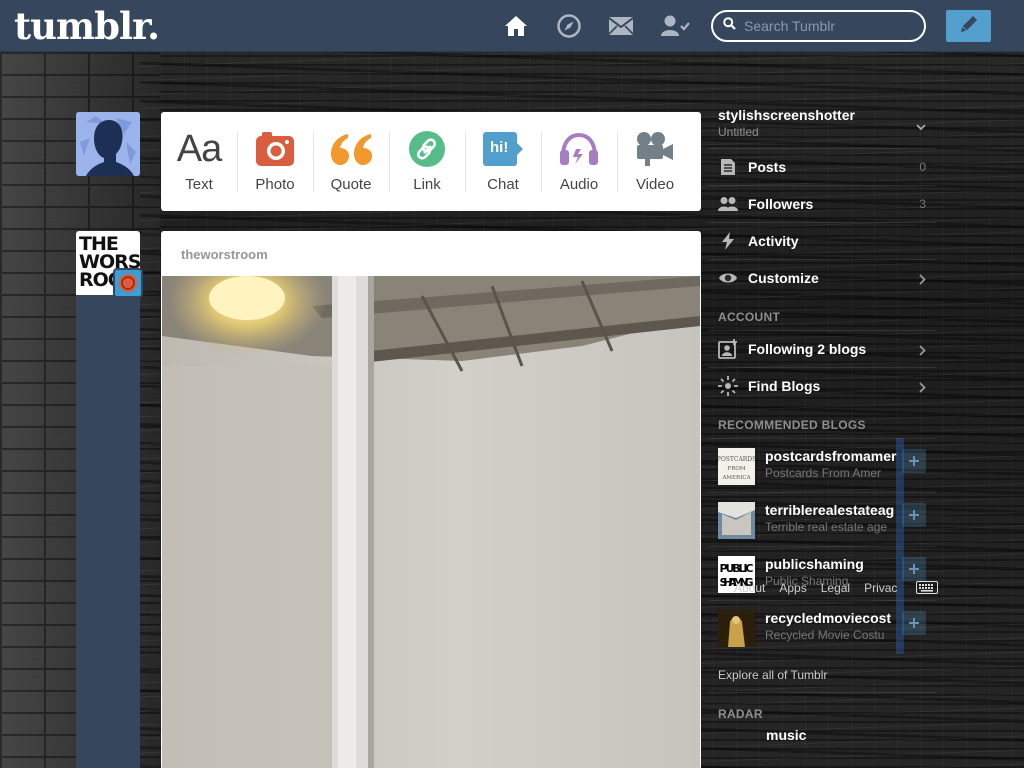  I want to click on keyboard-shortcuts-icon, so click(927, 590).